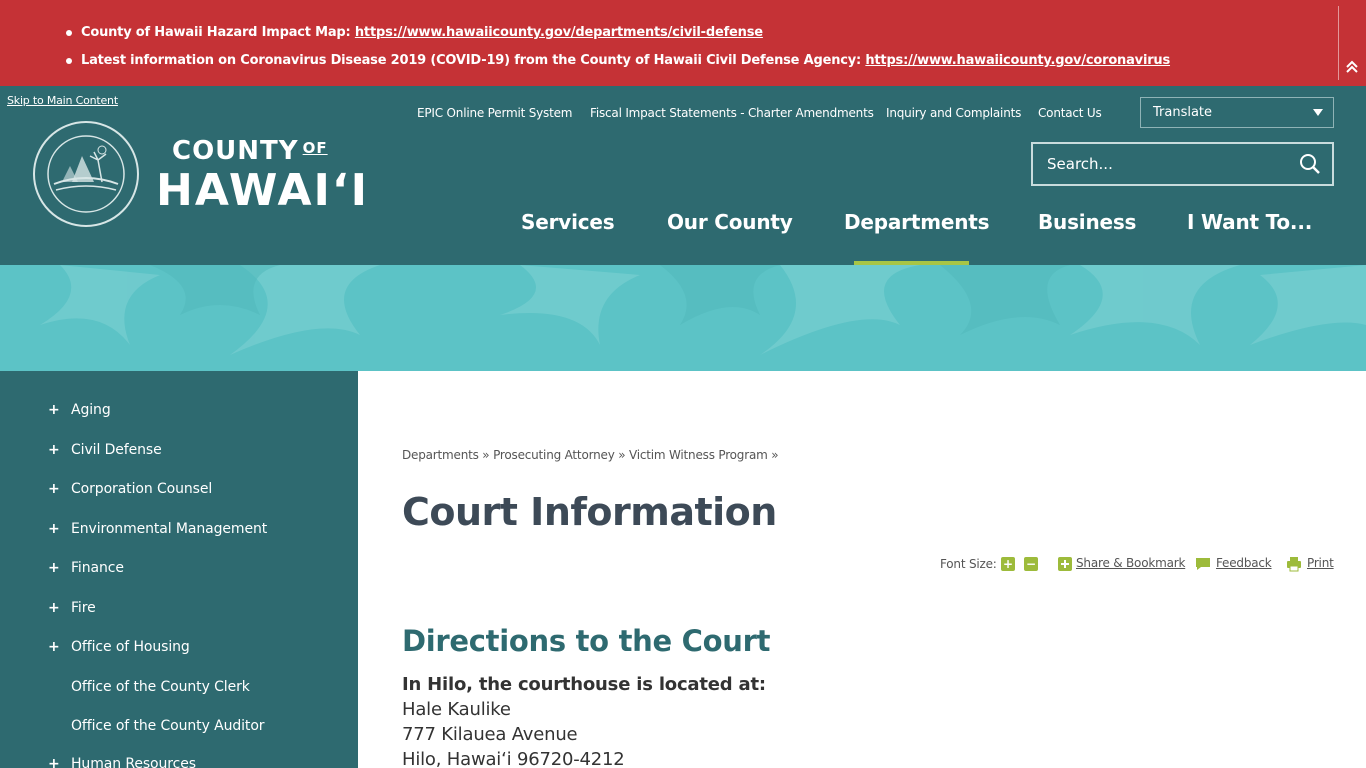  Describe the element at coordinates (1160, 164) in the screenshot. I see `search-input` at that location.